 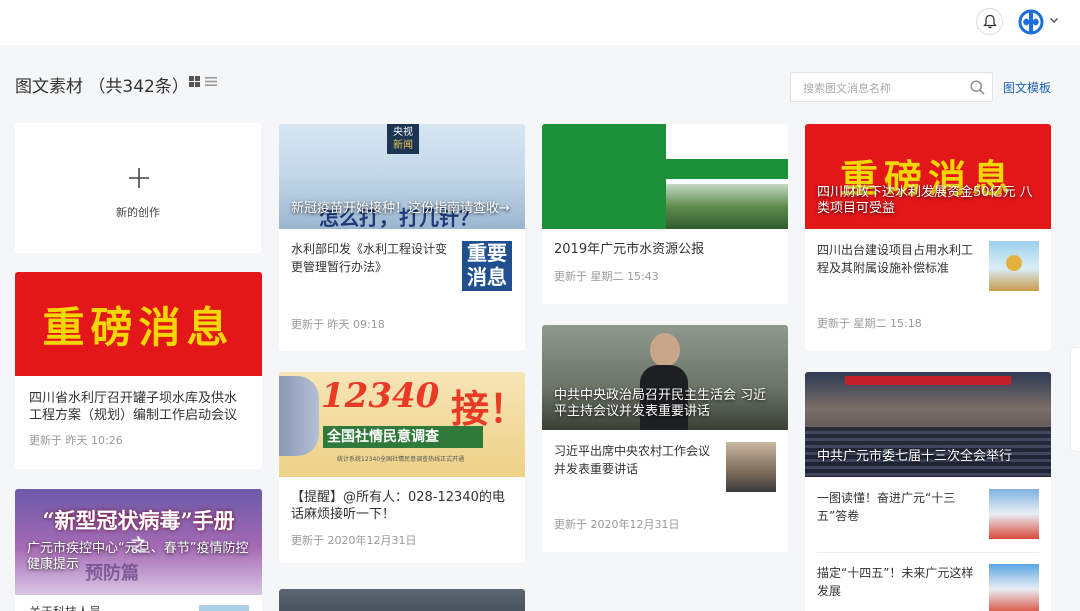 I want to click on search-box, so click(x=891, y=87).